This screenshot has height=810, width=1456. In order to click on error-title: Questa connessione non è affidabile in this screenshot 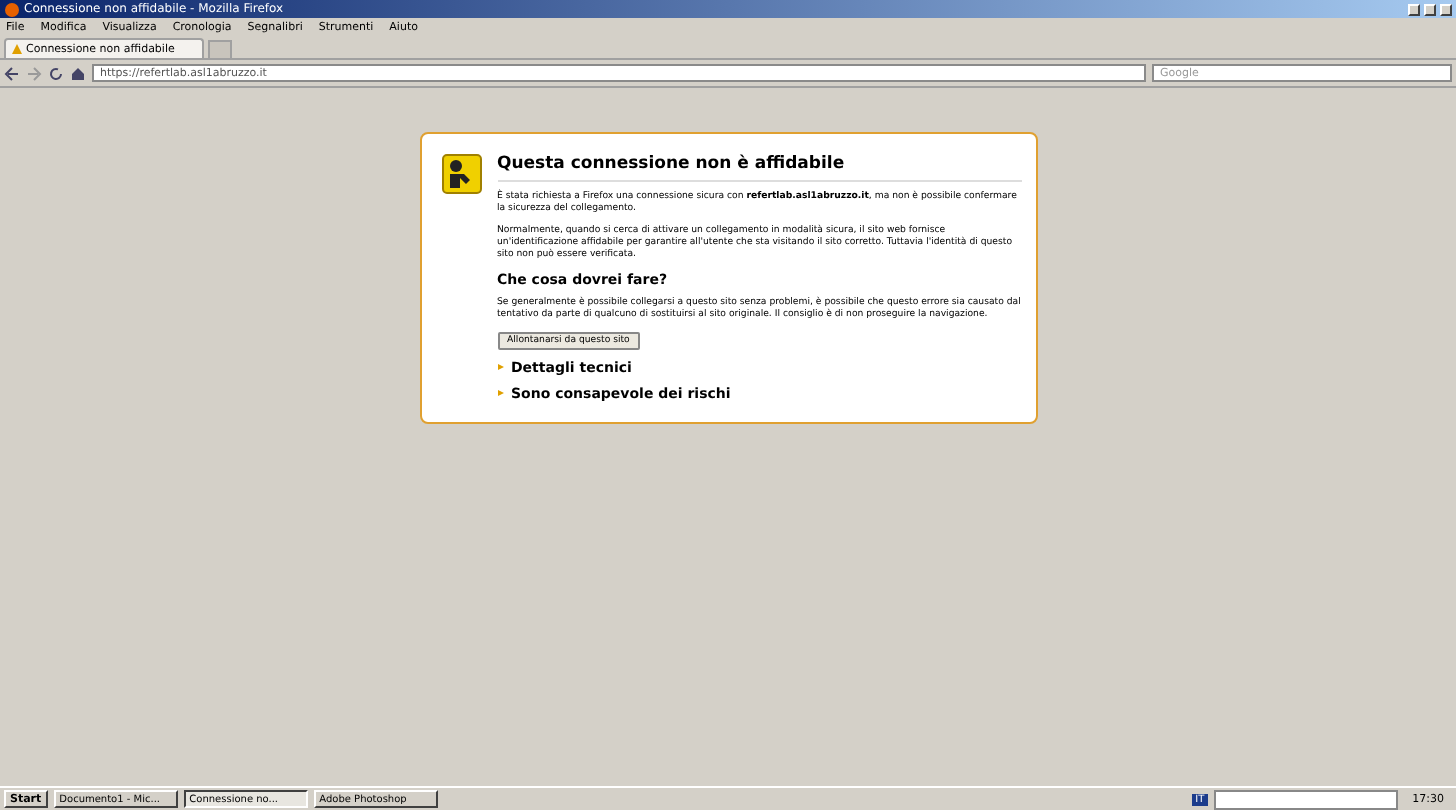, I will do `click(759, 168)`.